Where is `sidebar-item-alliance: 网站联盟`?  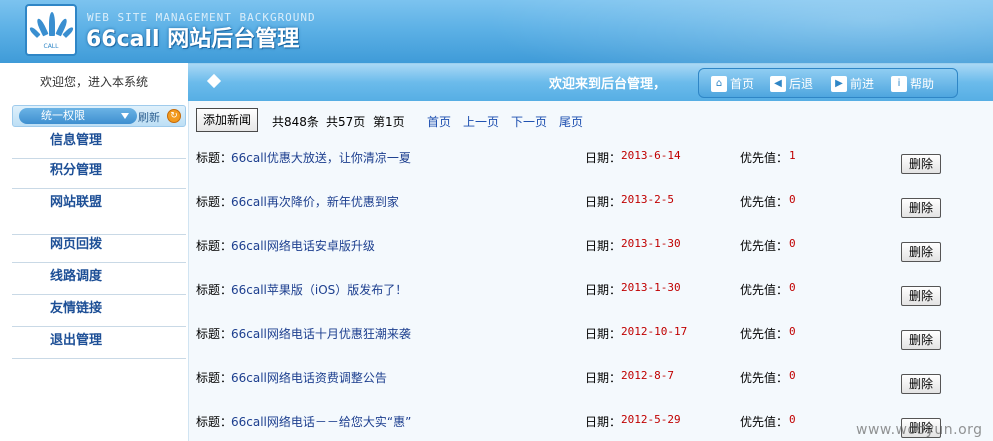
sidebar-item-alliance: 网站联盟 is located at coordinates (99, 213).